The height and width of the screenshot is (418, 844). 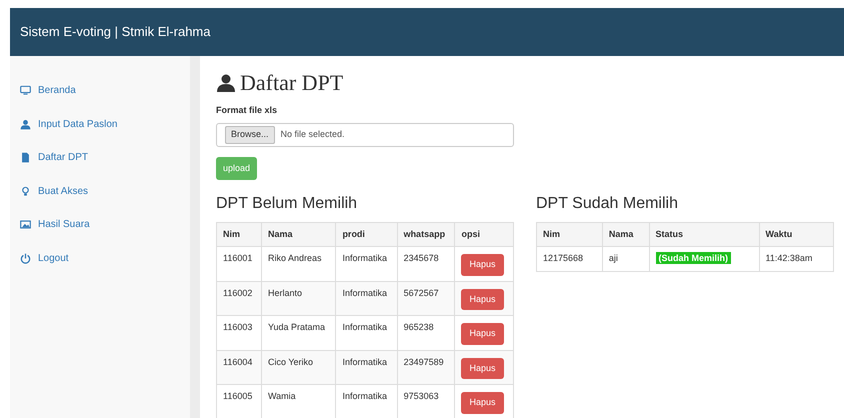 What do you see at coordinates (694, 258) in the screenshot?
I see `status-badge: (Sudah Memilih)` at bounding box center [694, 258].